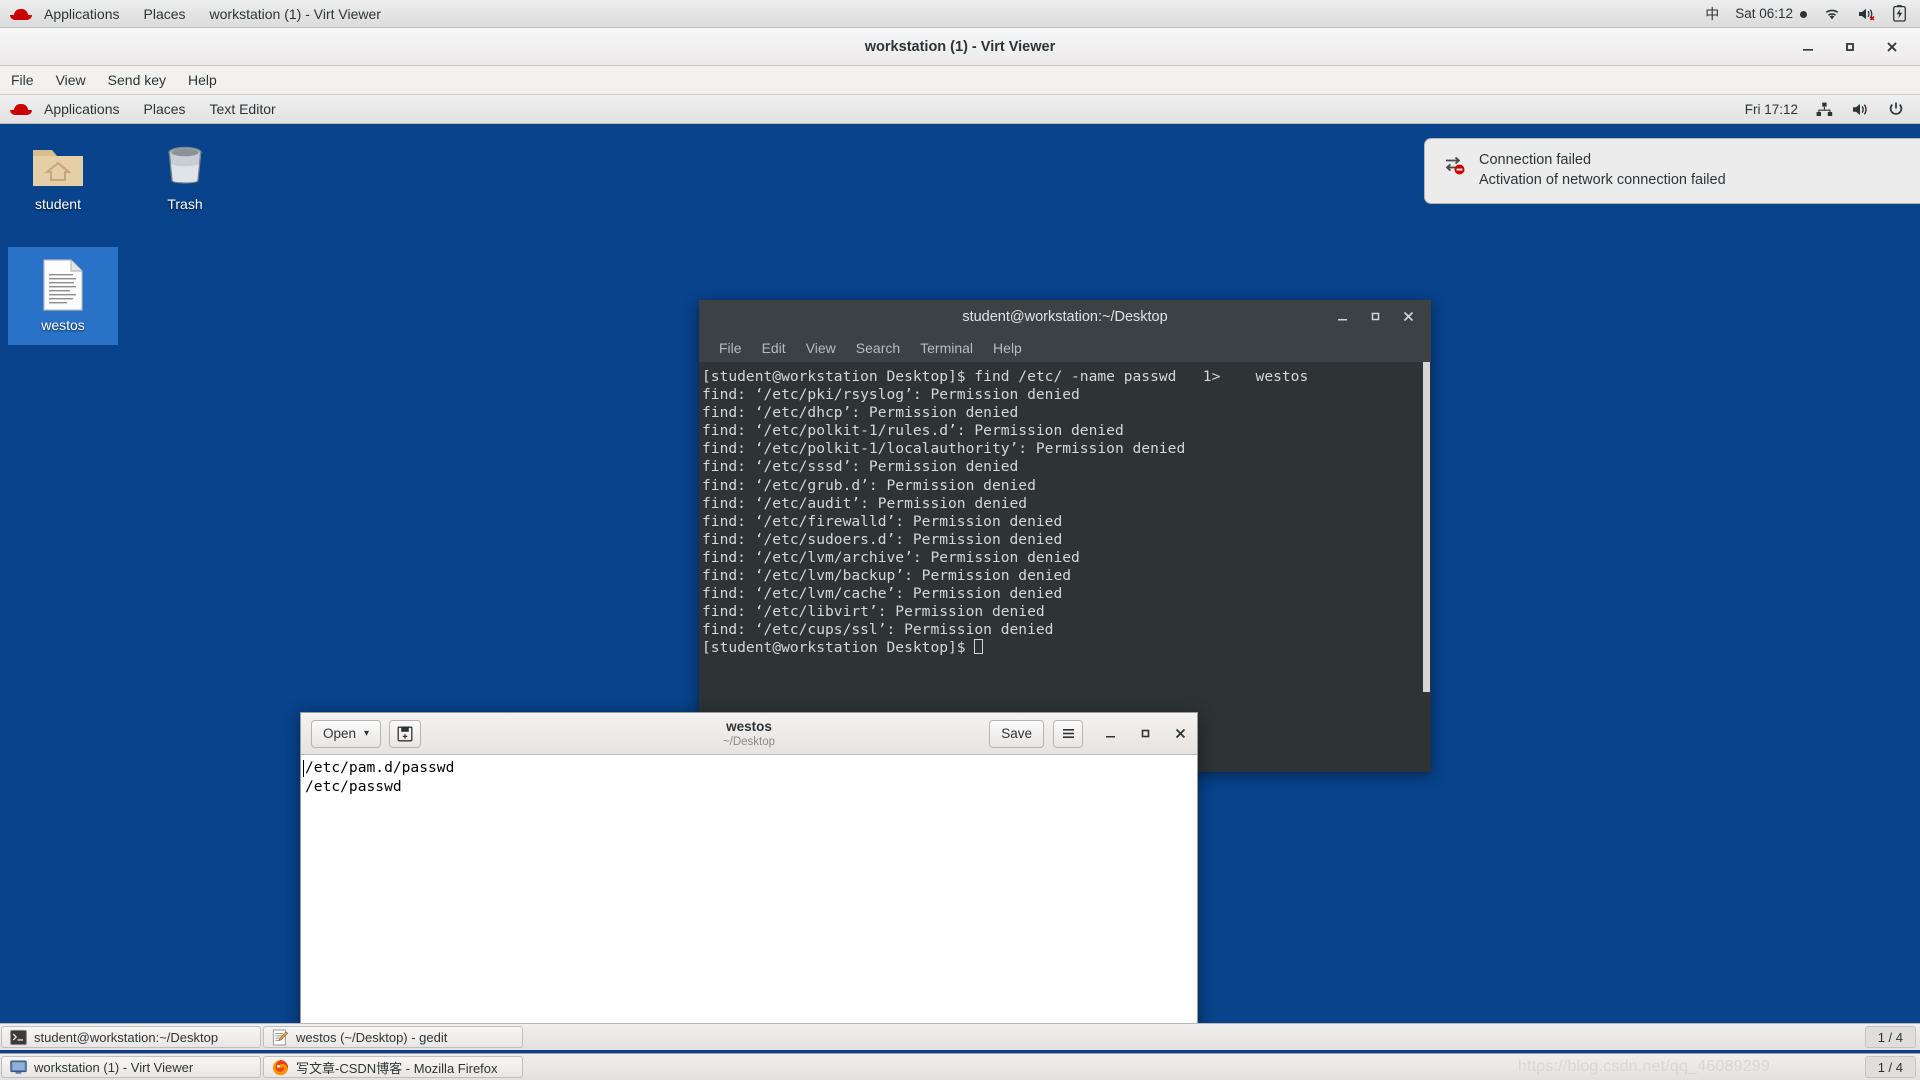  I want to click on host-clock: Sat 06:12, so click(1771, 13).